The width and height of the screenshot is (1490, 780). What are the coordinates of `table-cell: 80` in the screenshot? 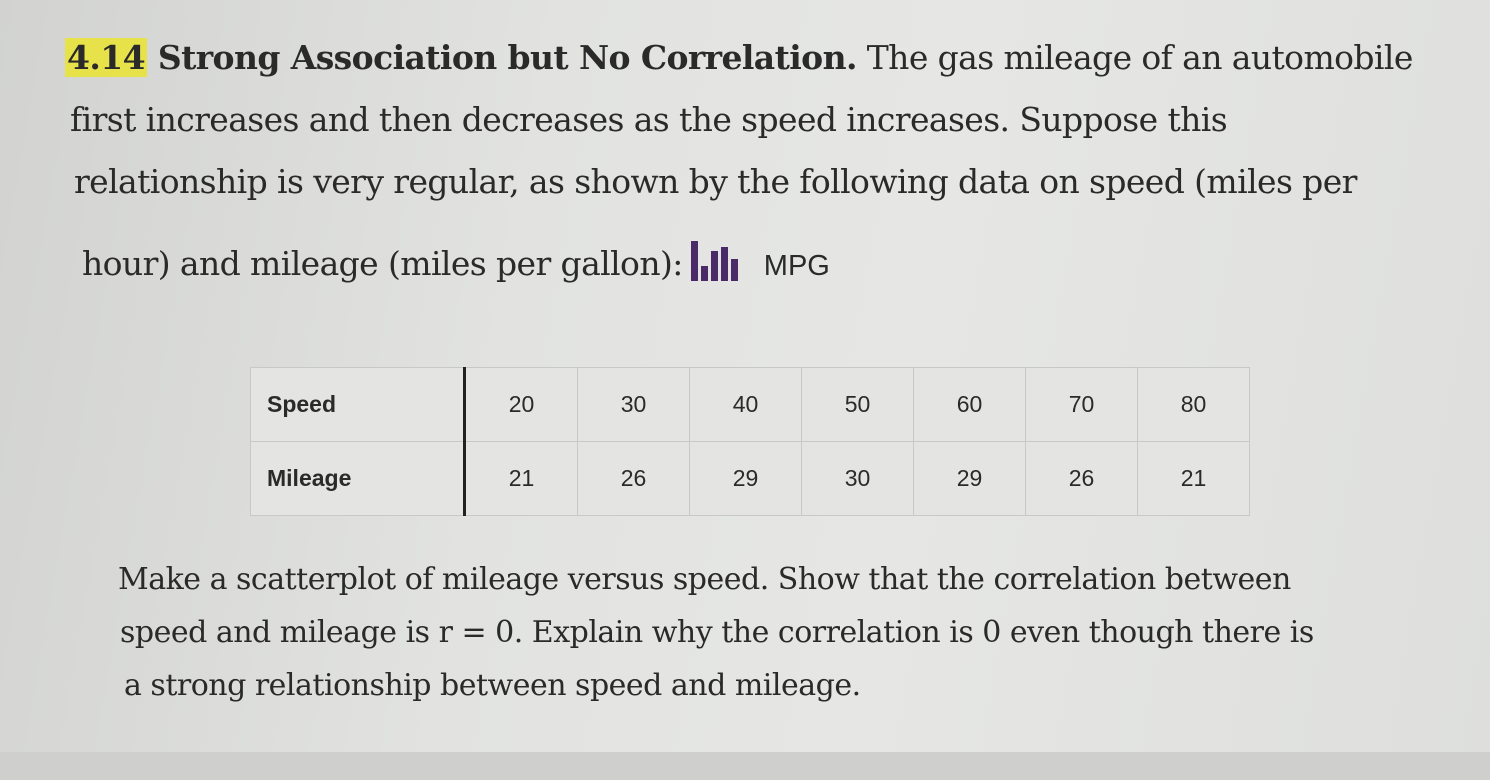 It's located at (1193, 404).